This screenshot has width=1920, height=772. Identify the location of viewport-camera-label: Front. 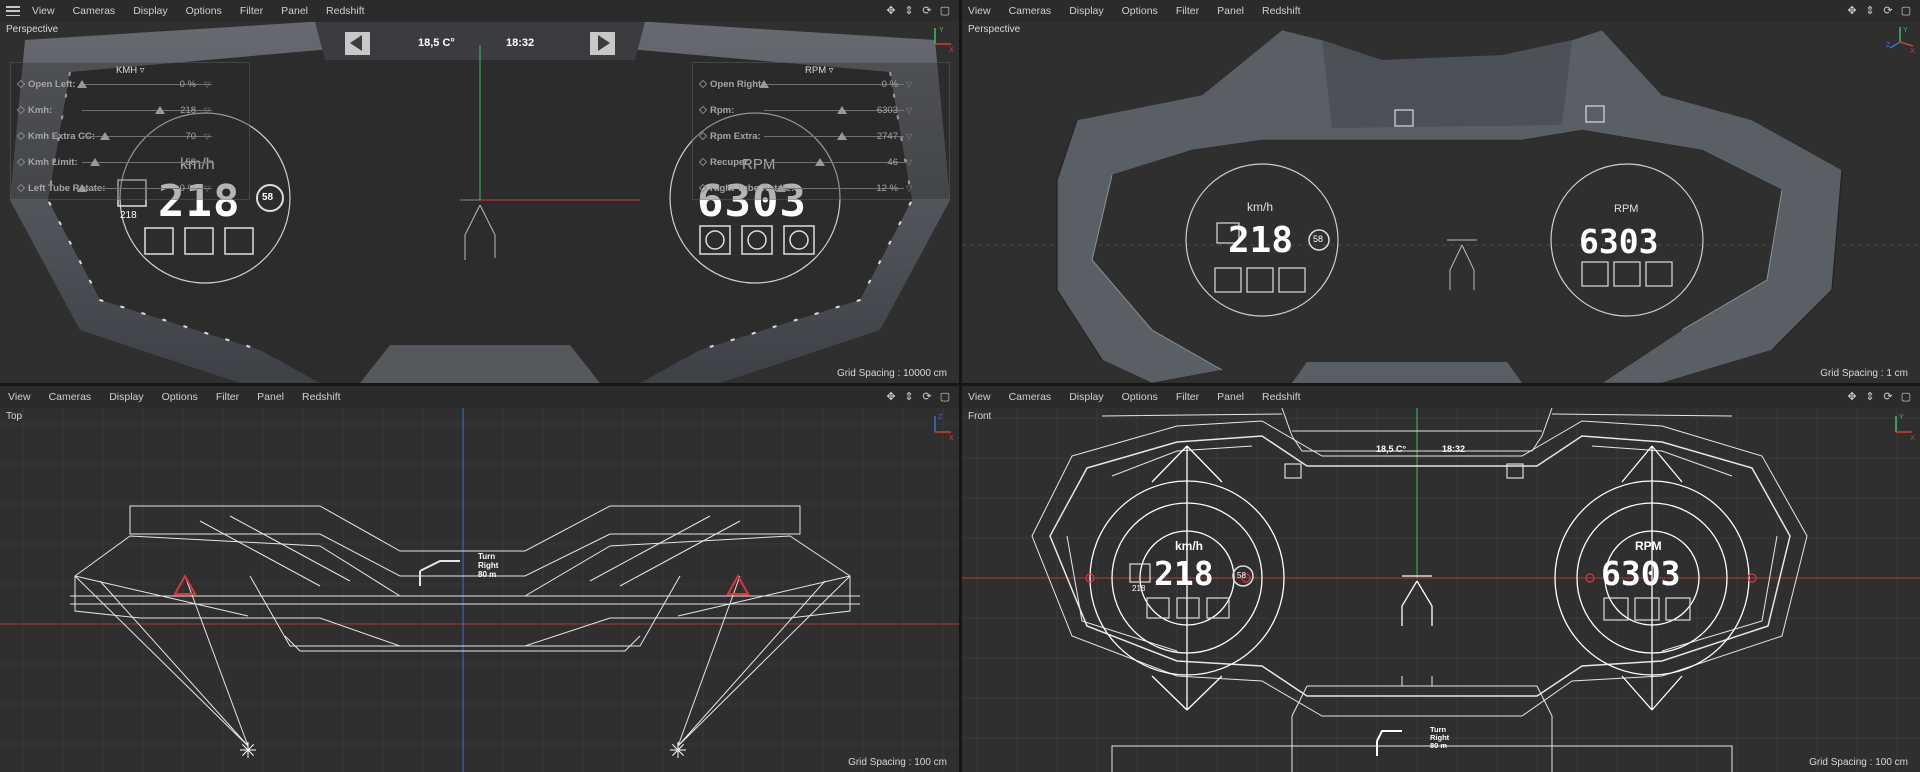
(980, 416).